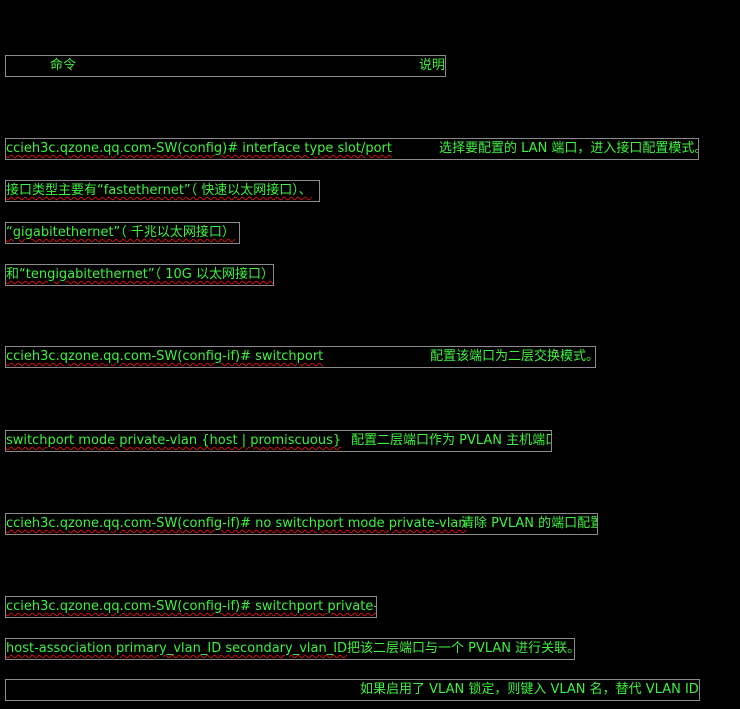 The width and height of the screenshot is (740, 709). I want to click on description-text: 配置二层端口作为 PVLAN 主机端口, so click(451, 440).